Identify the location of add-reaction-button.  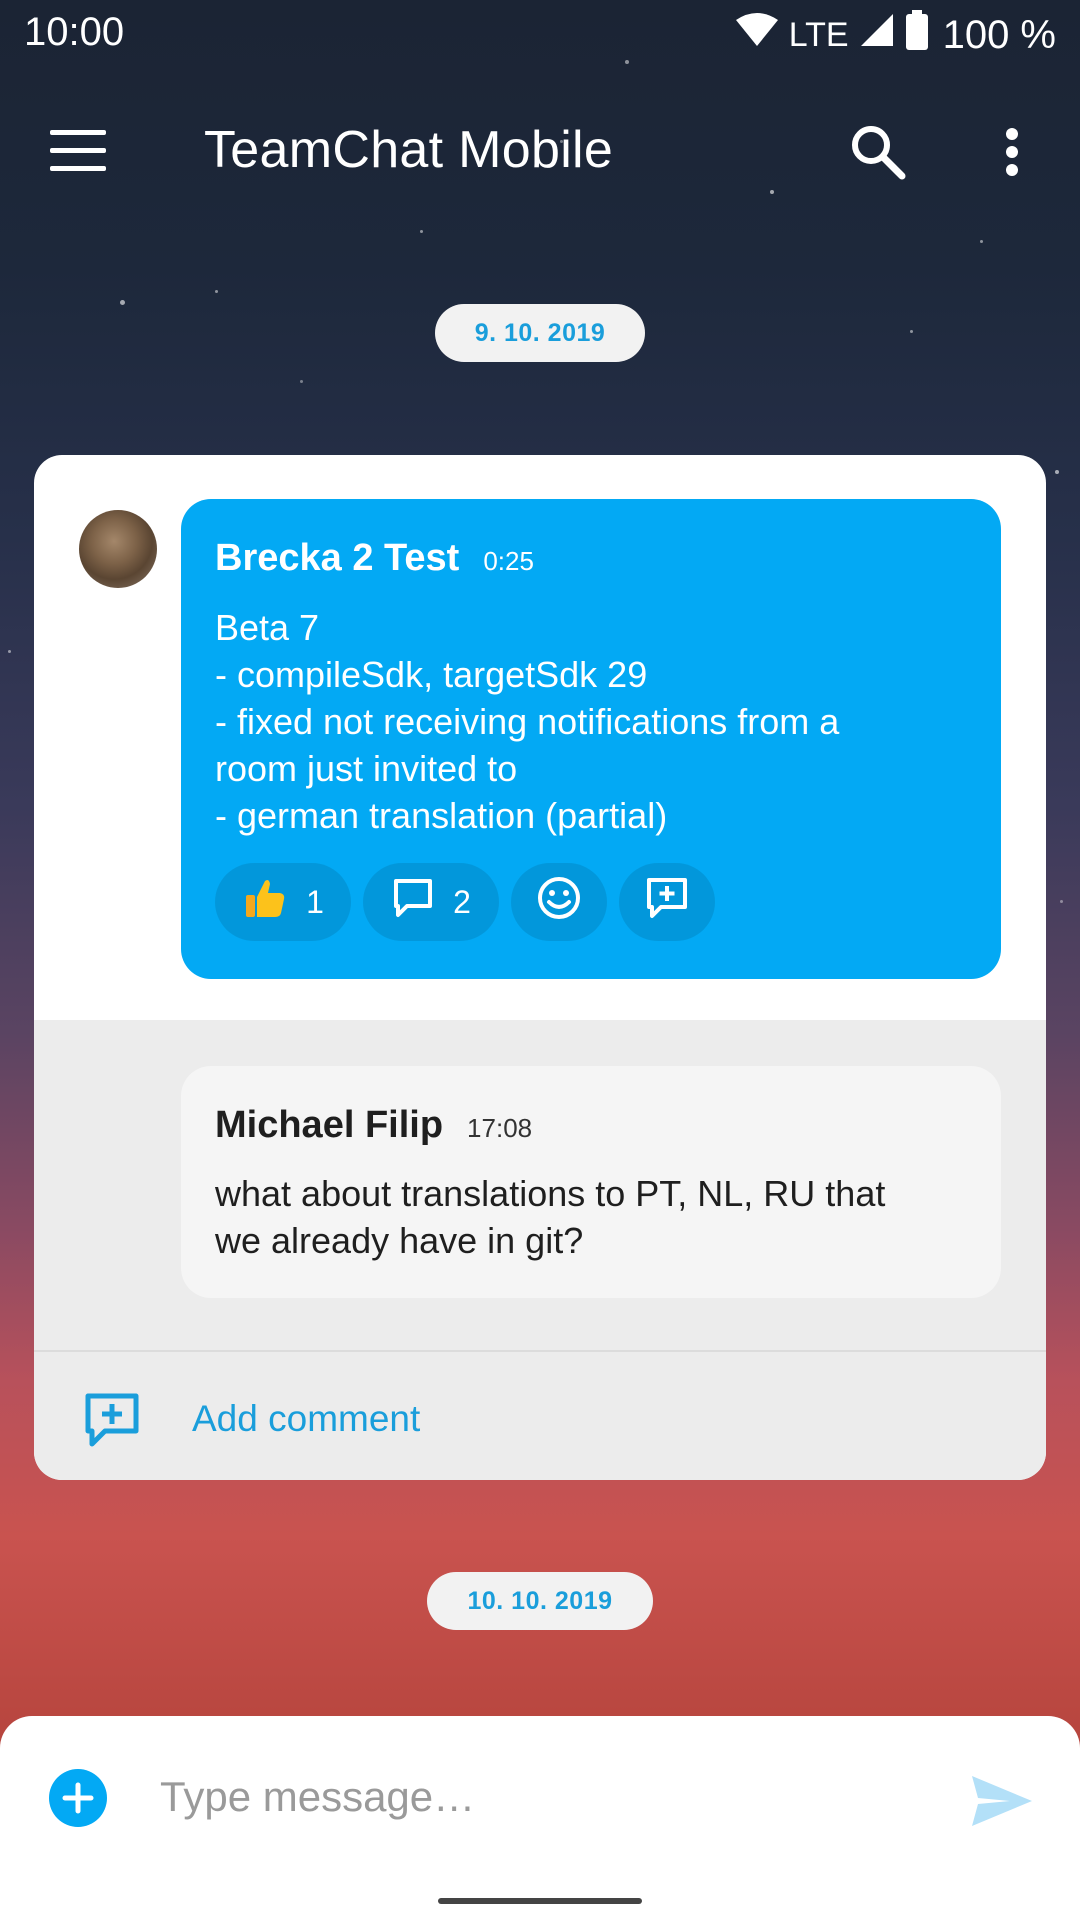
(559, 902).